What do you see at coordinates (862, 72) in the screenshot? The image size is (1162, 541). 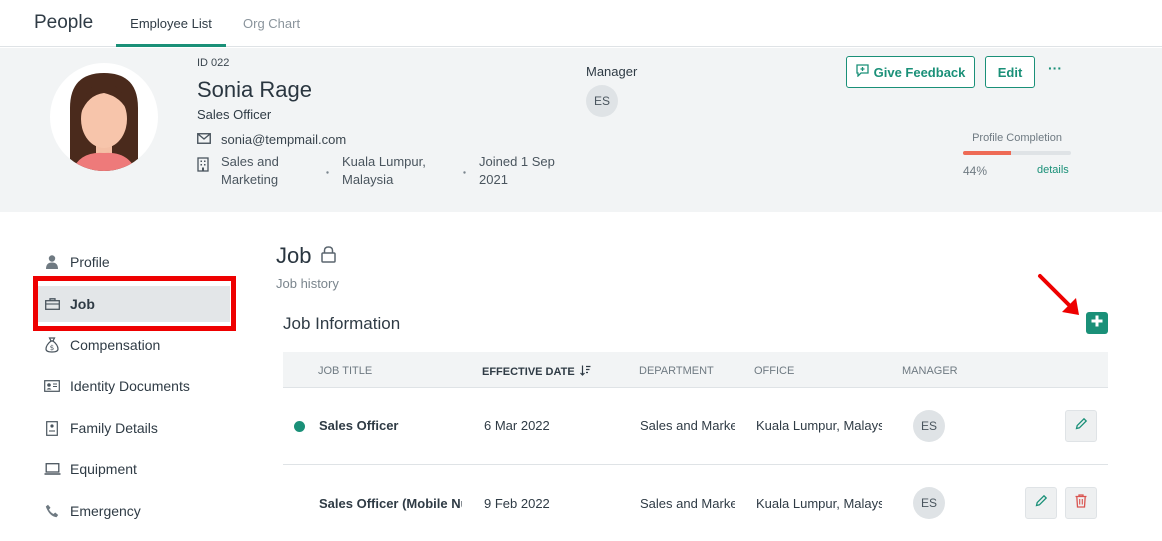 I see `feedback-icon` at bounding box center [862, 72].